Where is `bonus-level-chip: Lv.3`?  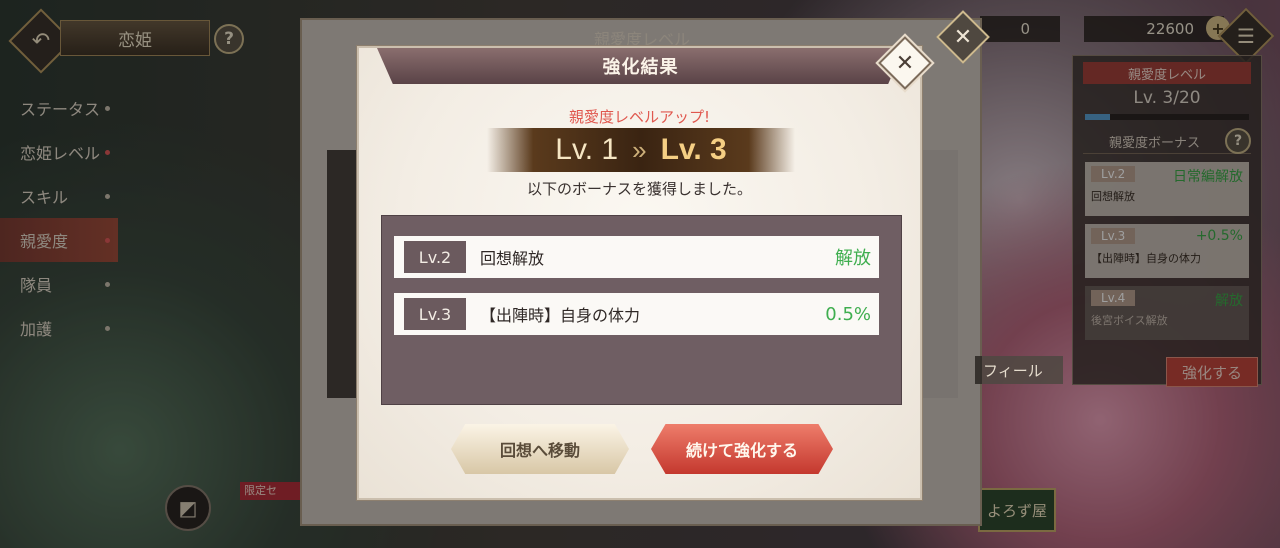
bonus-level-chip: Lv.3 is located at coordinates (435, 314).